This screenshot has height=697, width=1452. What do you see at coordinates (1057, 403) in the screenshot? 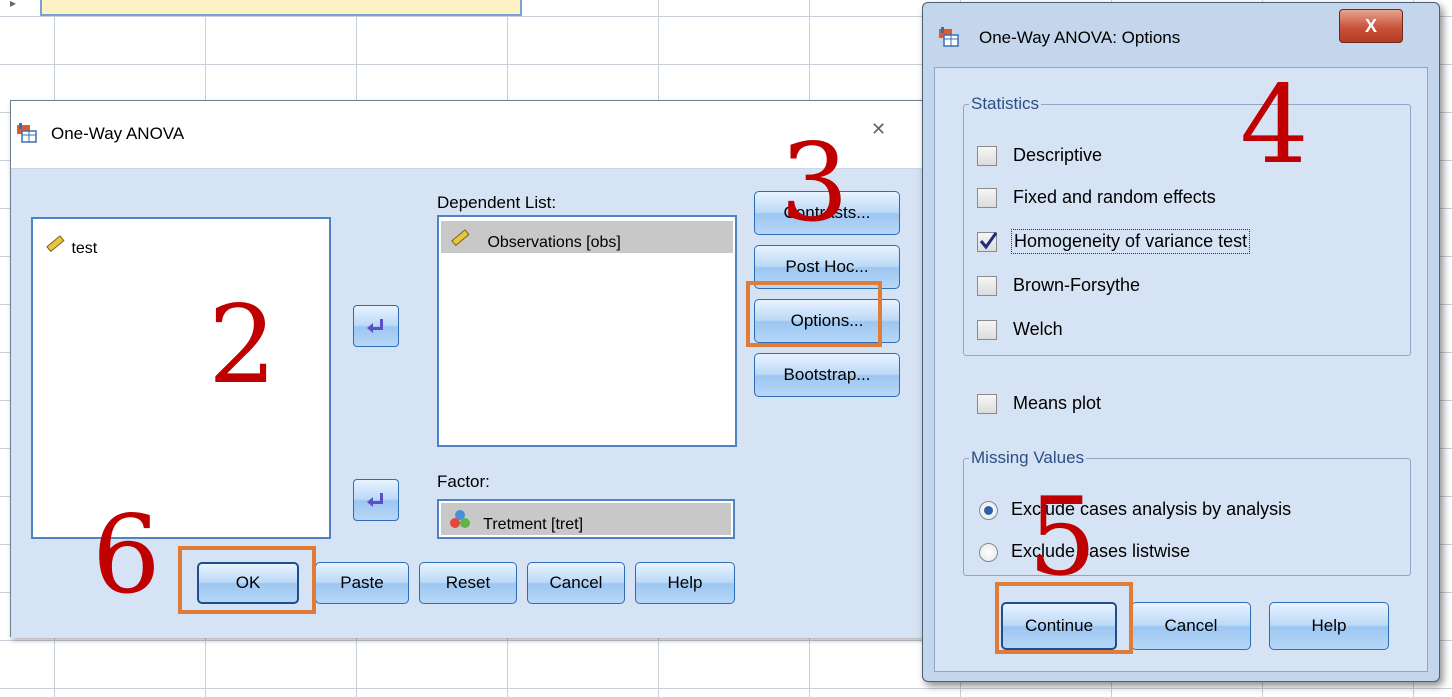
I see `means-plot-label: Means plot` at bounding box center [1057, 403].